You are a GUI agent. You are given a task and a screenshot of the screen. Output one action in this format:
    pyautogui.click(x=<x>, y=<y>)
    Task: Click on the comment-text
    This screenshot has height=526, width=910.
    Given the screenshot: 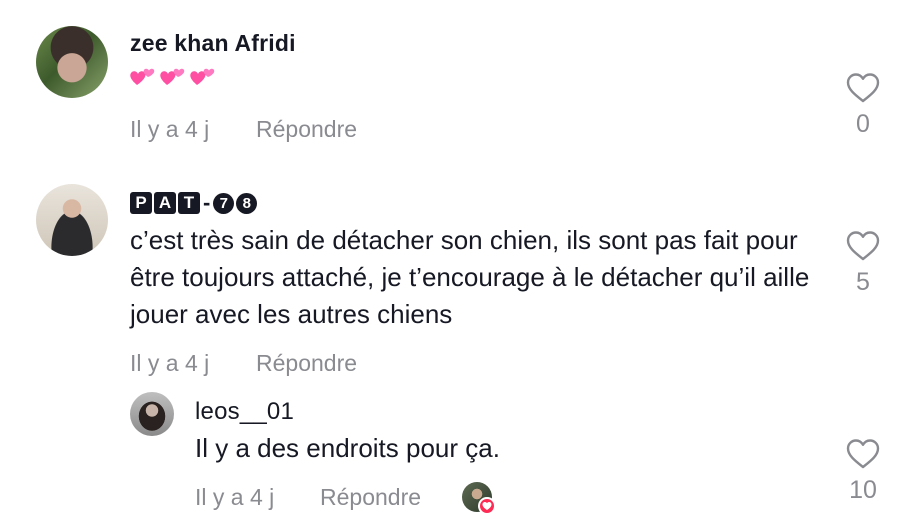 What is the action you would take?
    pyautogui.click(x=173, y=80)
    